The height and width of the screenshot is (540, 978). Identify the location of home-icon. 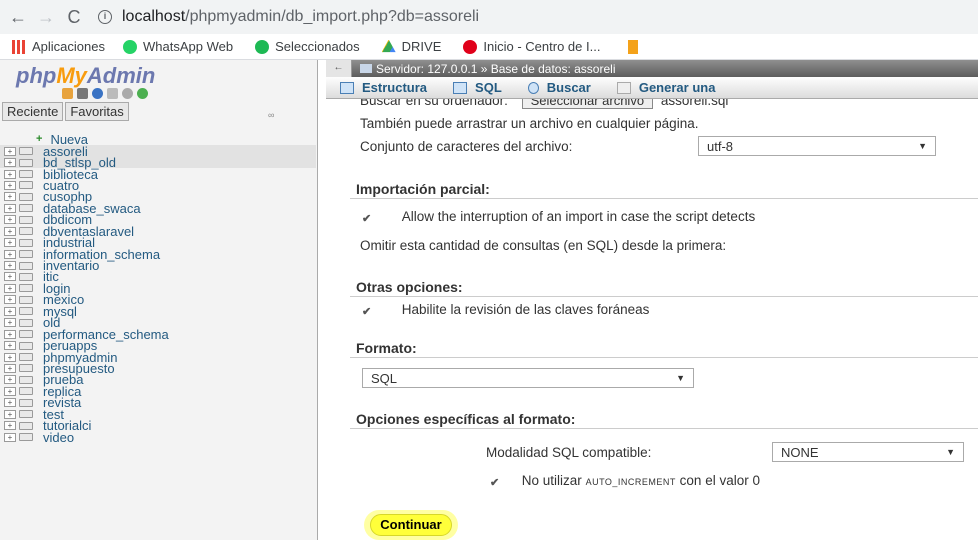
(67, 93).